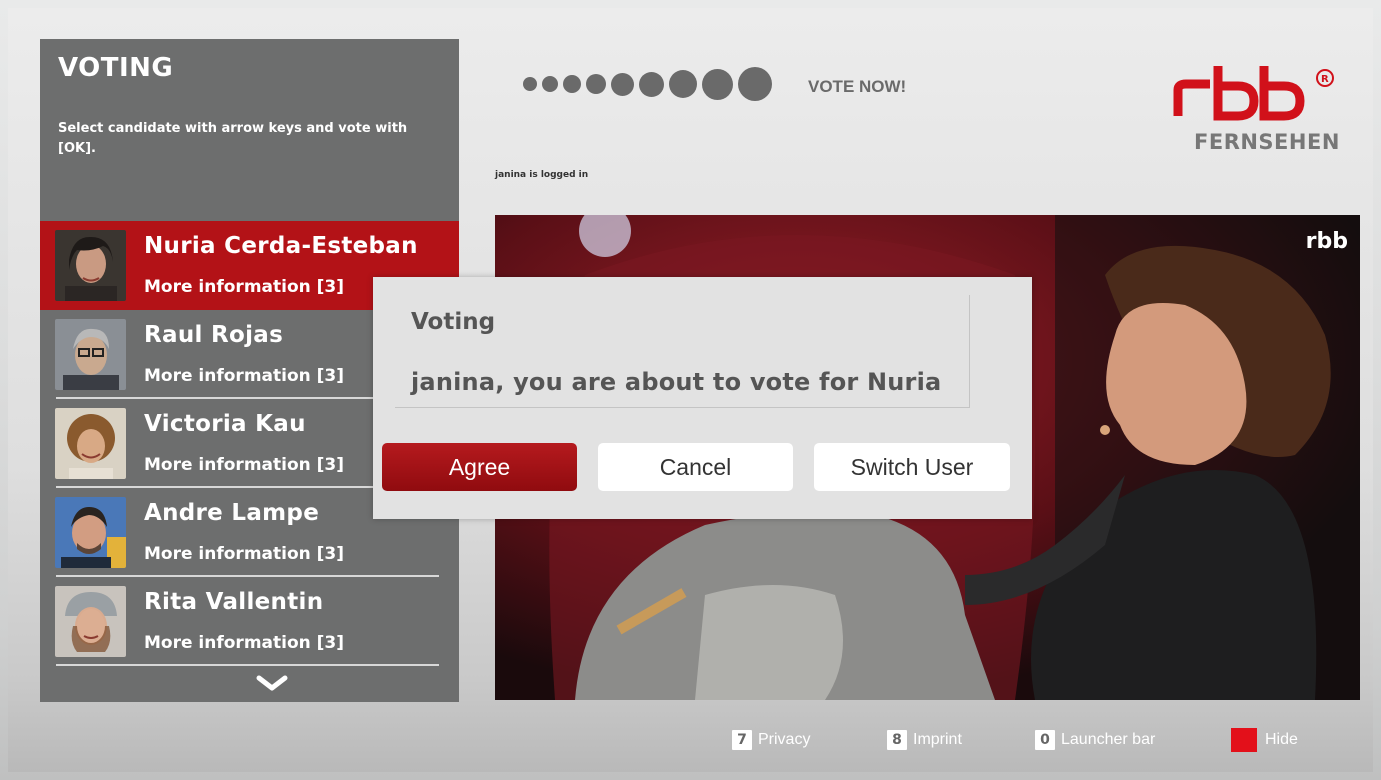 This screenshot has width=1381, height=780. What do you see at coordinates (281, 246) in the screenshot?
I see `candidate-name: Nuria Cerda-Esteban` at bounding box center [281, 246].